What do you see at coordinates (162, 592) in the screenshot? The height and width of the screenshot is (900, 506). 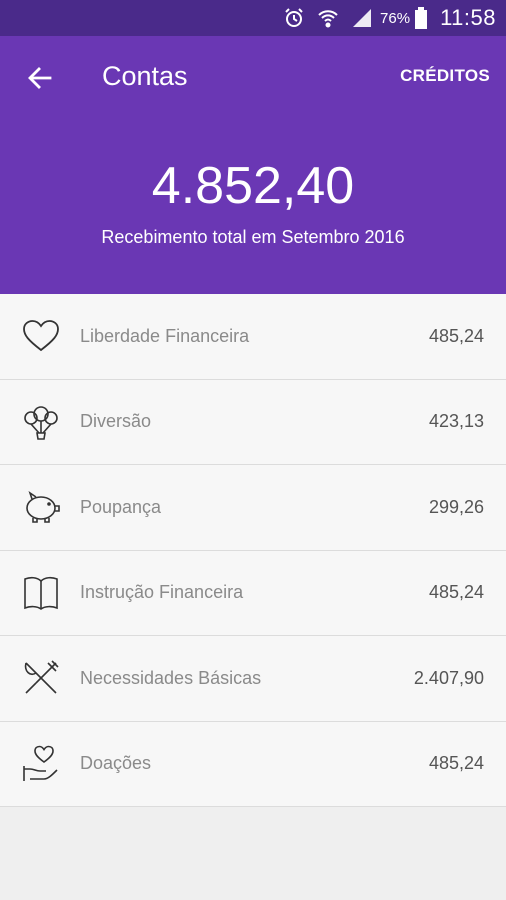 I see `account-label: Instrução Financeira` at bounding box center [162, 592].